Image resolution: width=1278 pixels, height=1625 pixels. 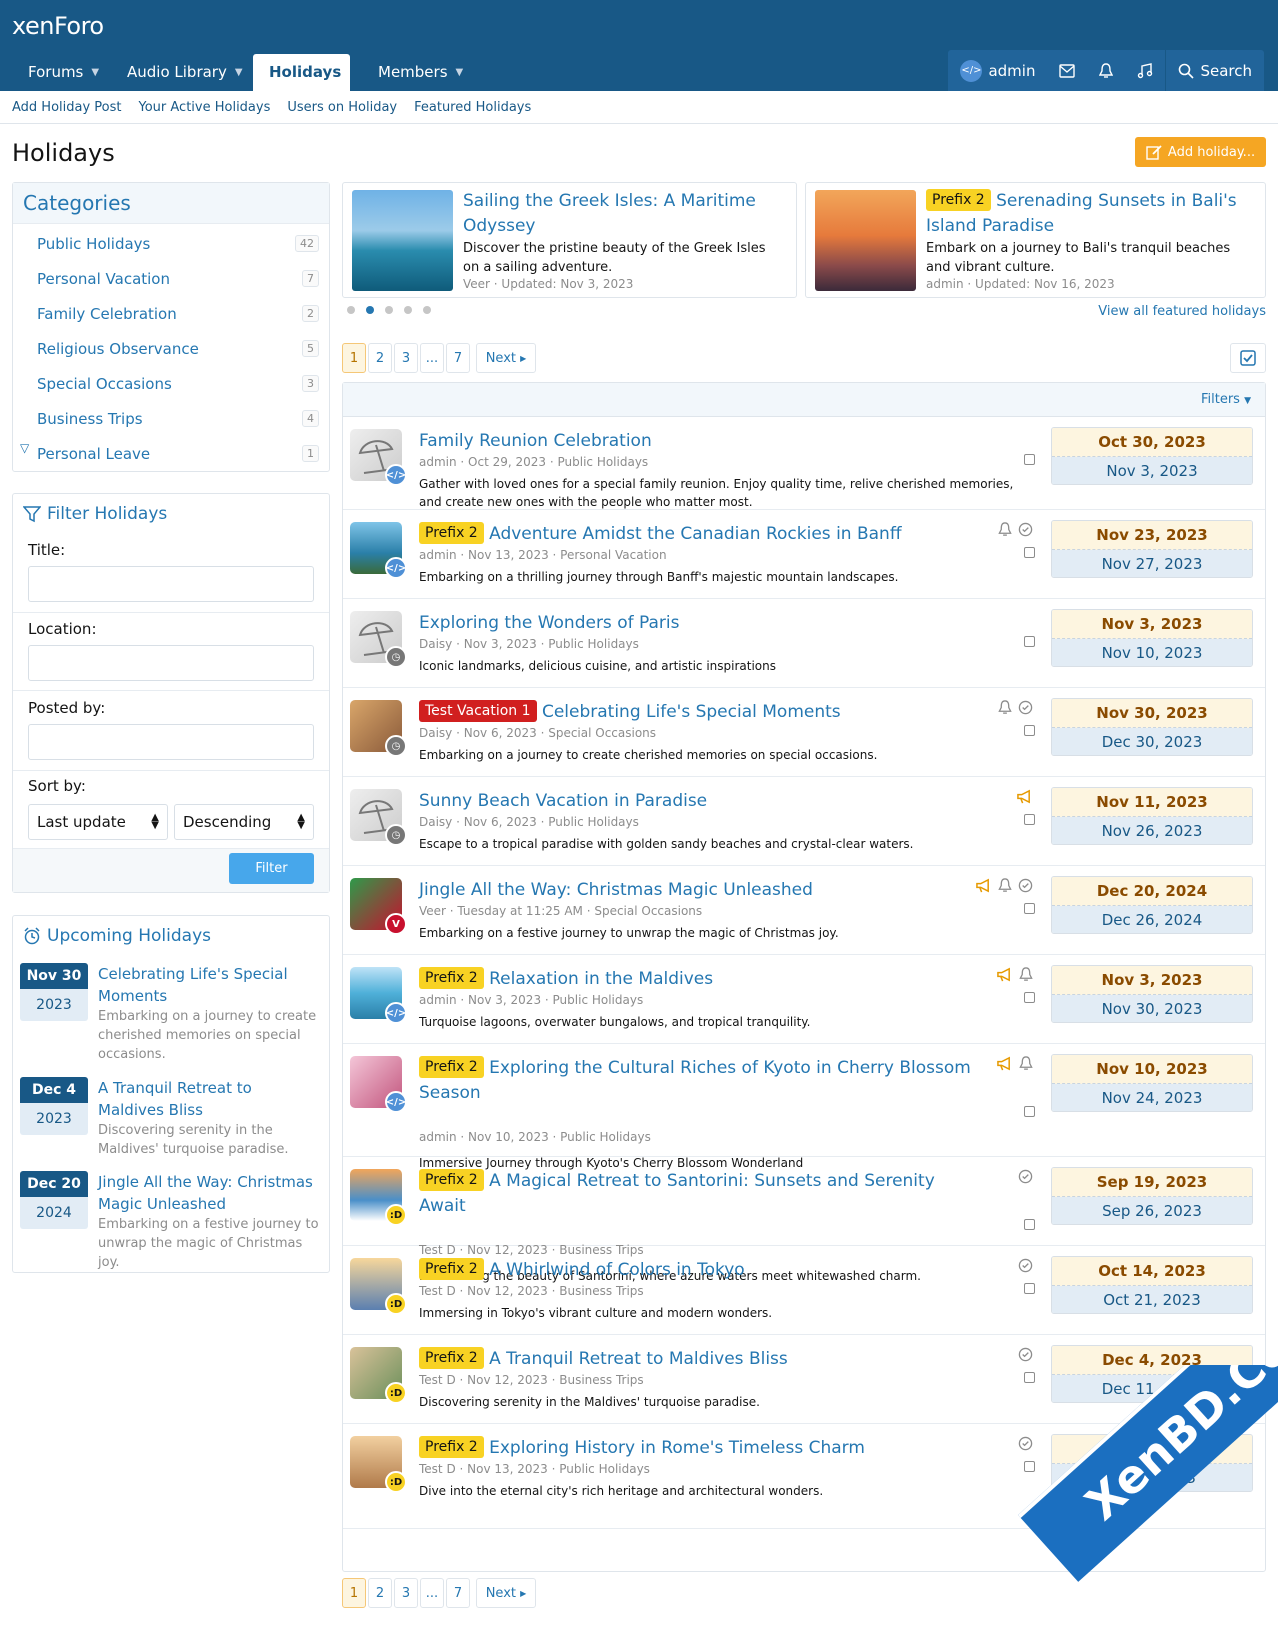 What do you see at coordinates (171, 663) in the screenshot?
I see `location-input` at bounding box center [171, 663].